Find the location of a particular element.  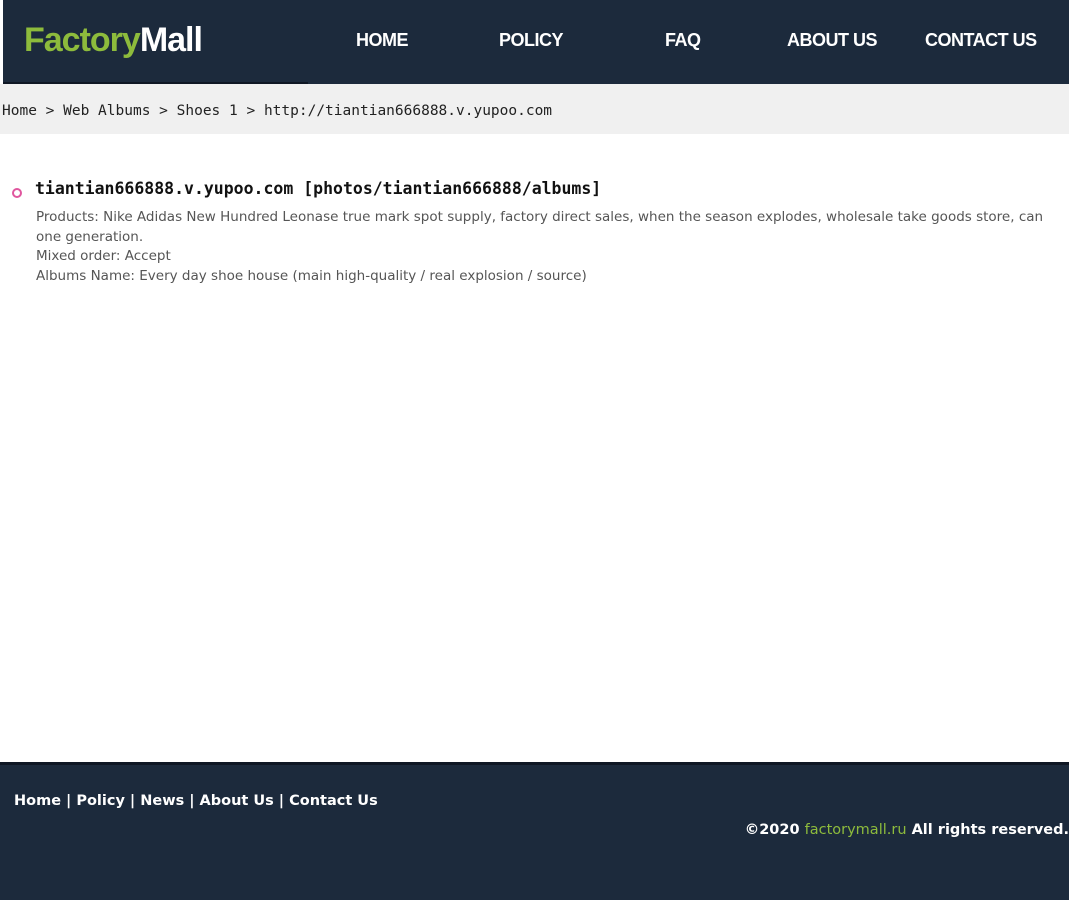

footer-divider is located at coordinates (534, 763).